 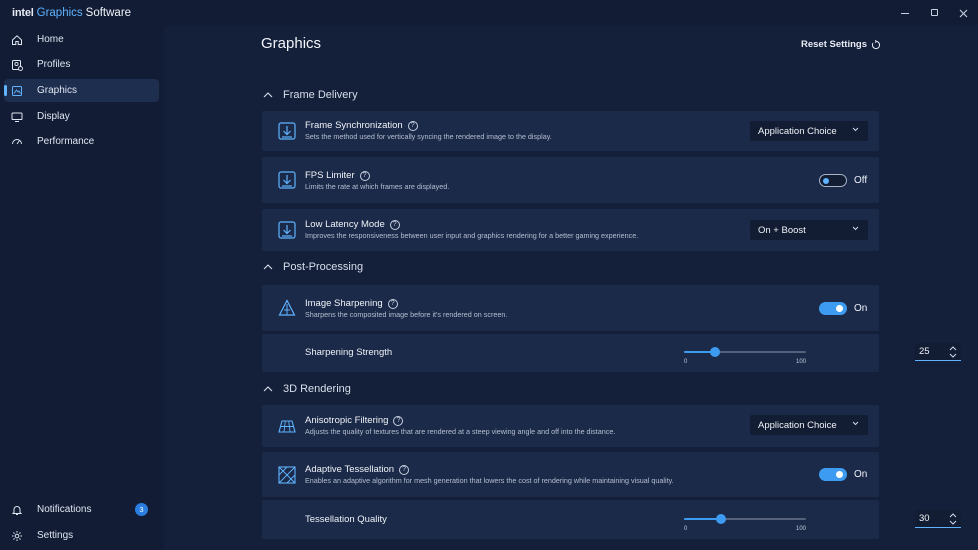 What do you see at coordinates (320, 95) in the screenshot?
I see `section-title: Frame Delivery` at bounding box center [320, 95].